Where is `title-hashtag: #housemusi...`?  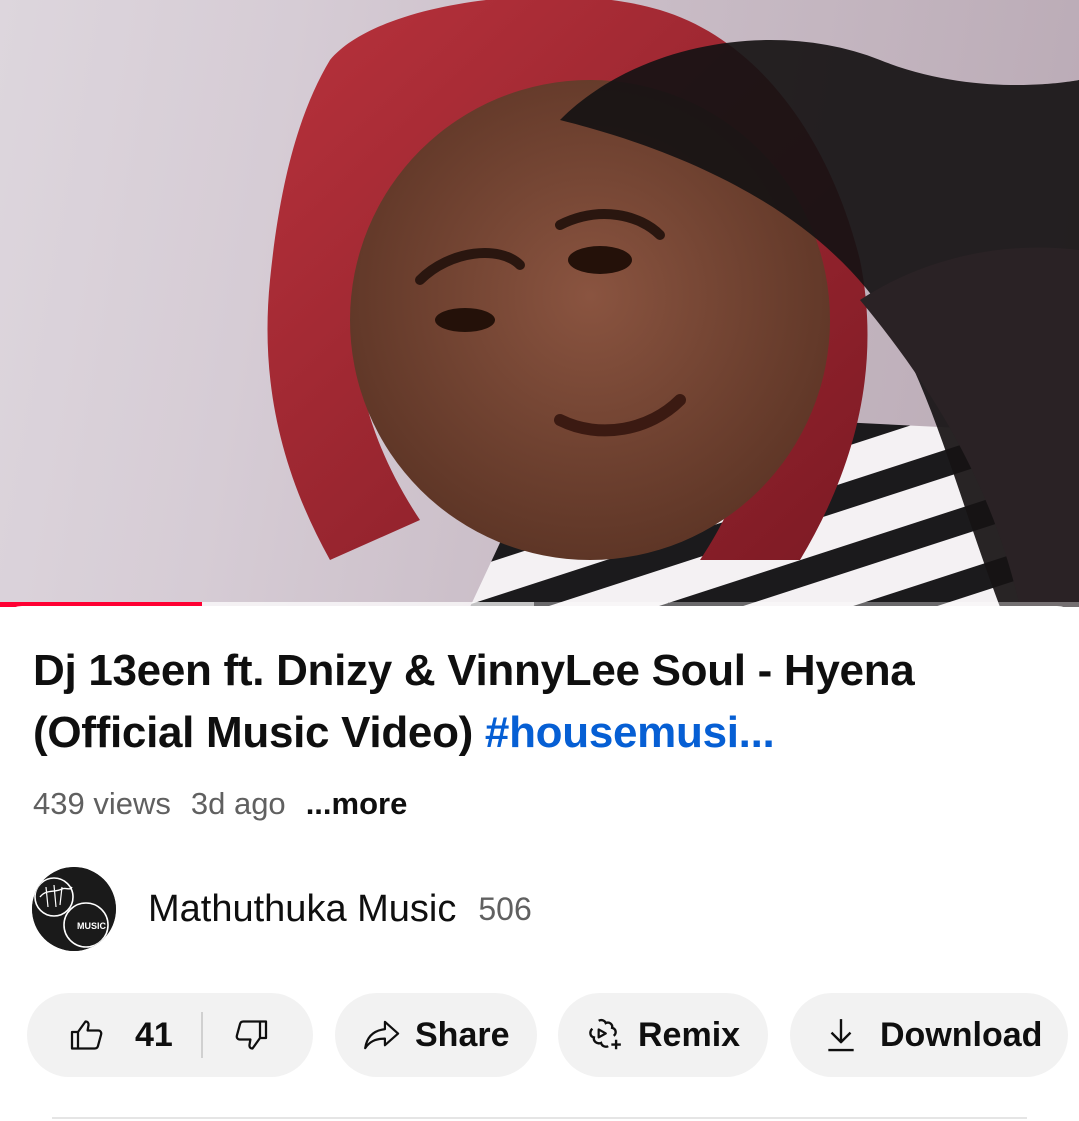
title-hashtag: #housemusi... is located at coordinates (630, 732).